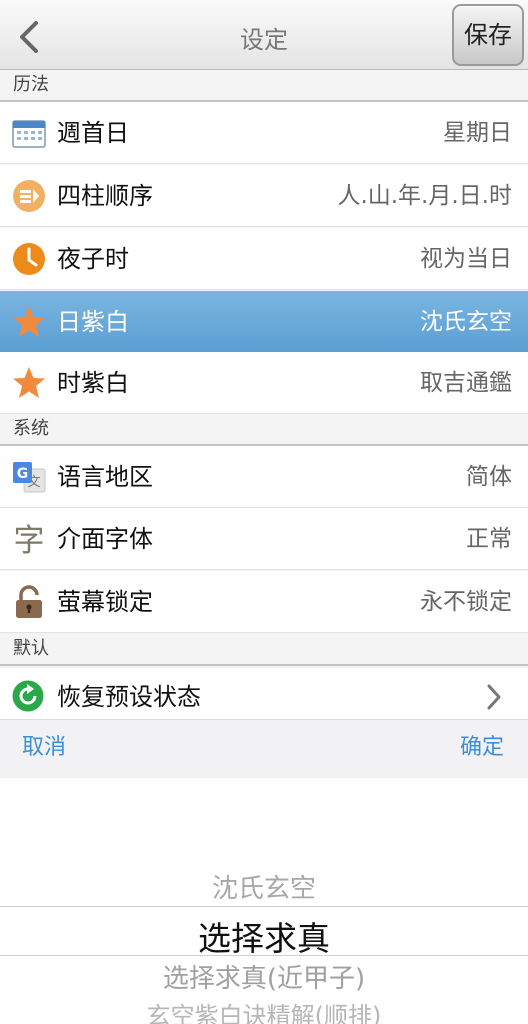  What do you see at coordinates (93, 322) in the screenshot?
I see `row-label: 日紫白` at bounding box center [93, 322].